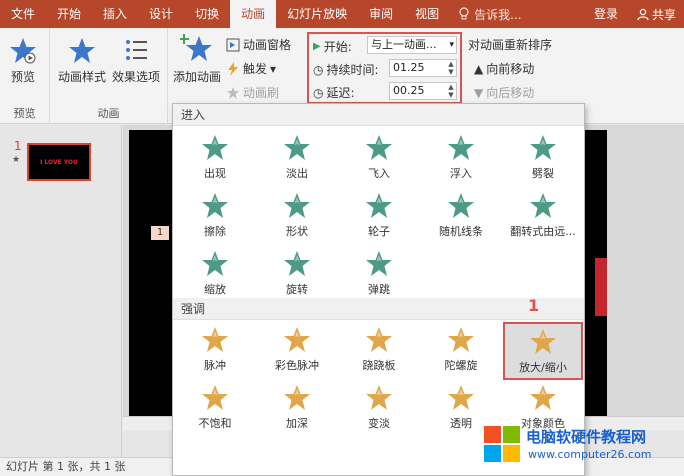  Describe the element at coordinates (381, 14) in the screenshot. I see `tab-review: 审阅` at that location.